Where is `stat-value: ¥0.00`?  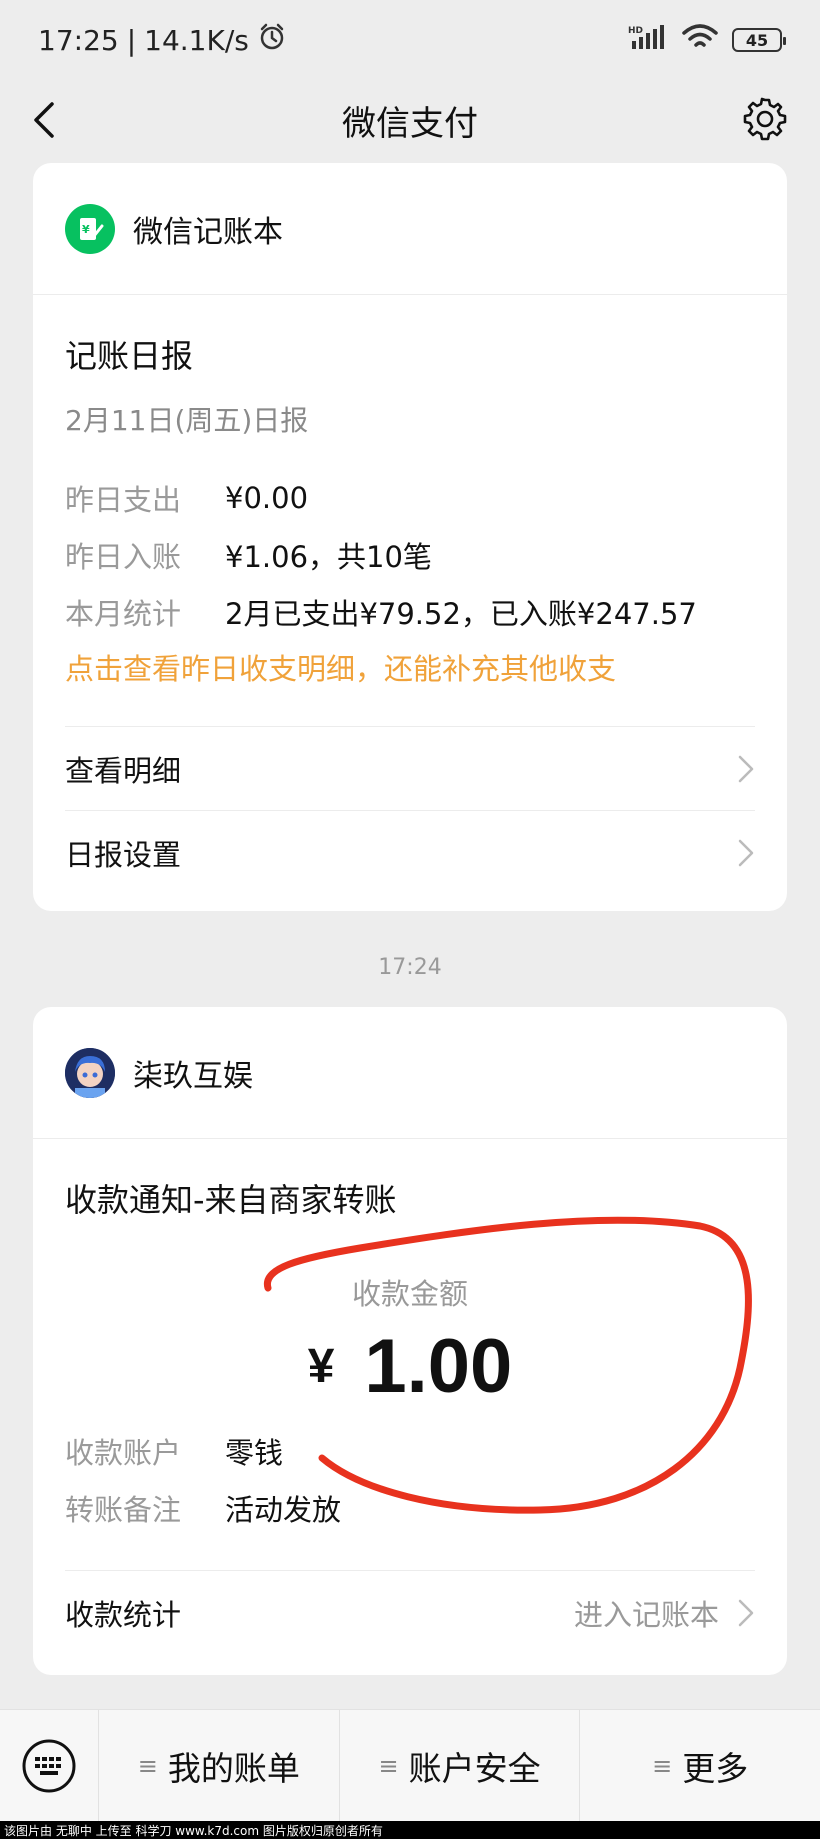 stat-value: ¥0.00 is located at coordinates (267, 497).